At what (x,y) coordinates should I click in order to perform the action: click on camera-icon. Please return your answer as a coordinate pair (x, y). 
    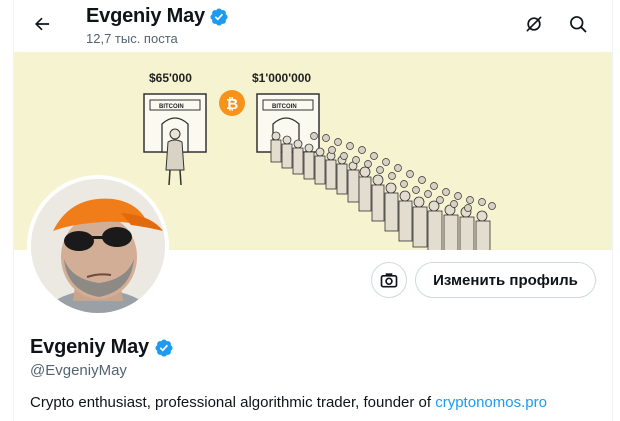
    Looking at the image, I should click on (389, 280).